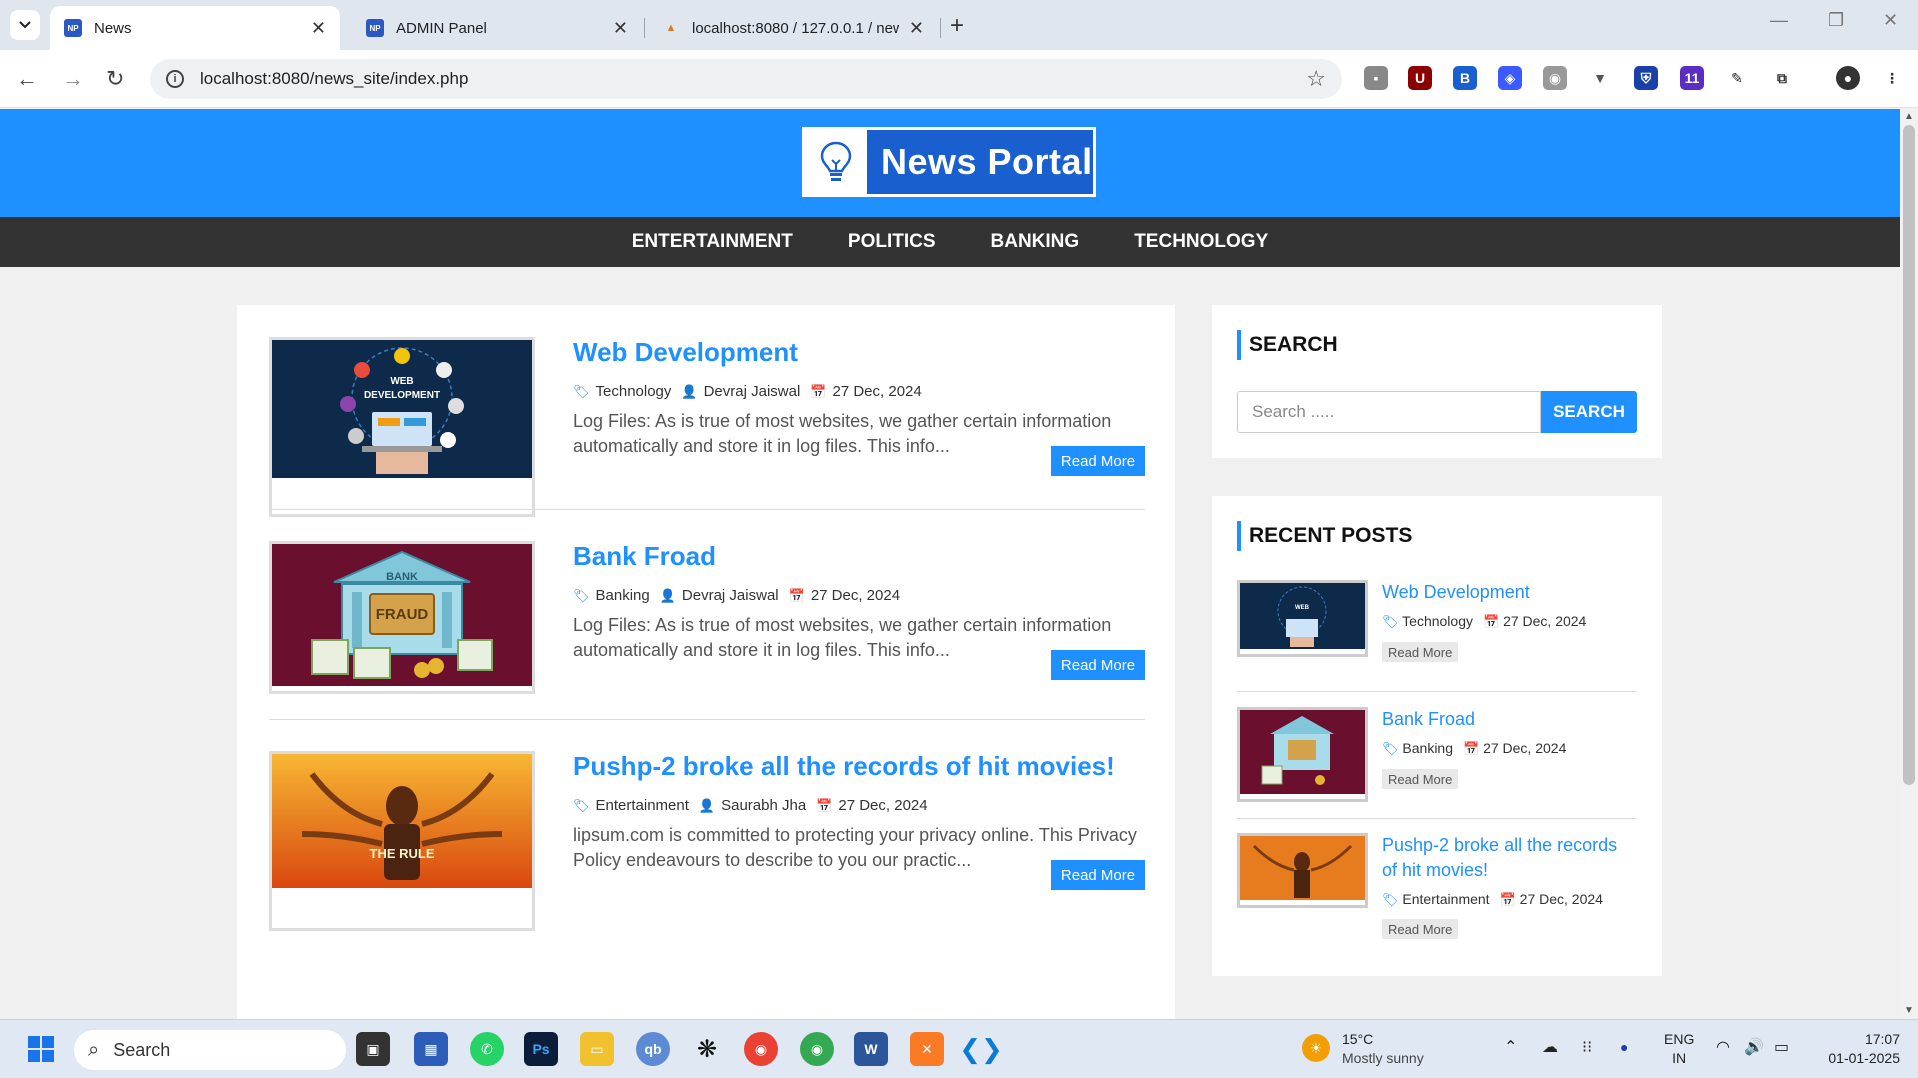 This screenshot has width=1918, height=1078. Describe the element at coordinates (1864, 1058) in the screenshot. I see `clock-date: 01-01-2025` at that location.